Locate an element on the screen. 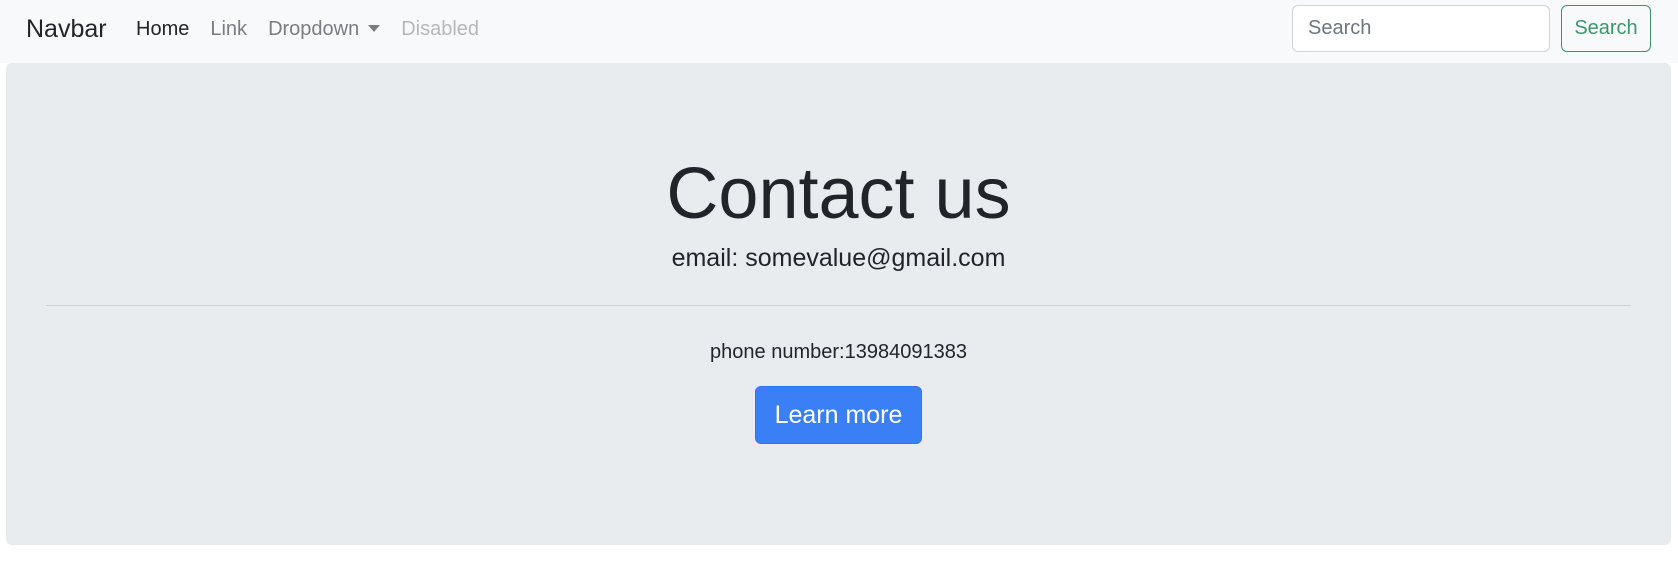 The height and width of the screenshot is (582, 1678). nav-links: Home Link Dropdown Disabled is located at coordinates (318, 29).